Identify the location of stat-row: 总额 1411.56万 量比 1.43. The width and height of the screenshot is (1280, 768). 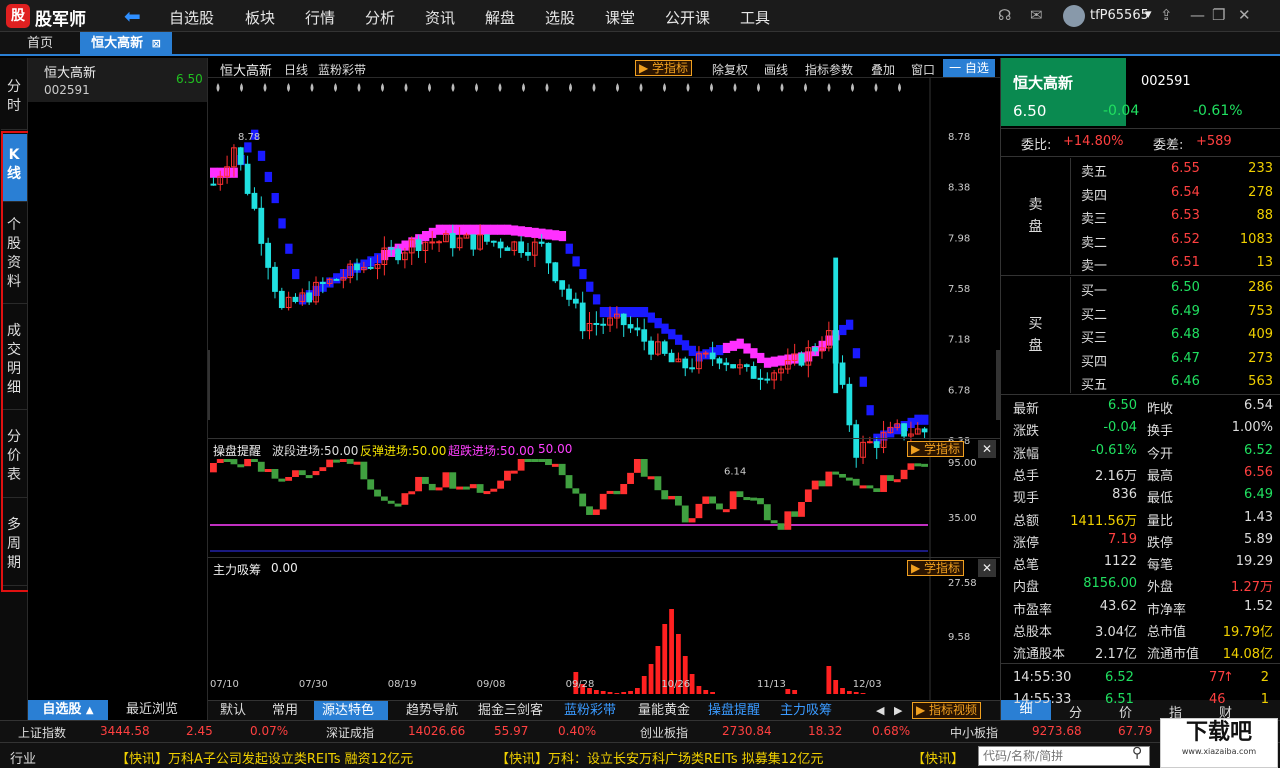
(1140, 518).